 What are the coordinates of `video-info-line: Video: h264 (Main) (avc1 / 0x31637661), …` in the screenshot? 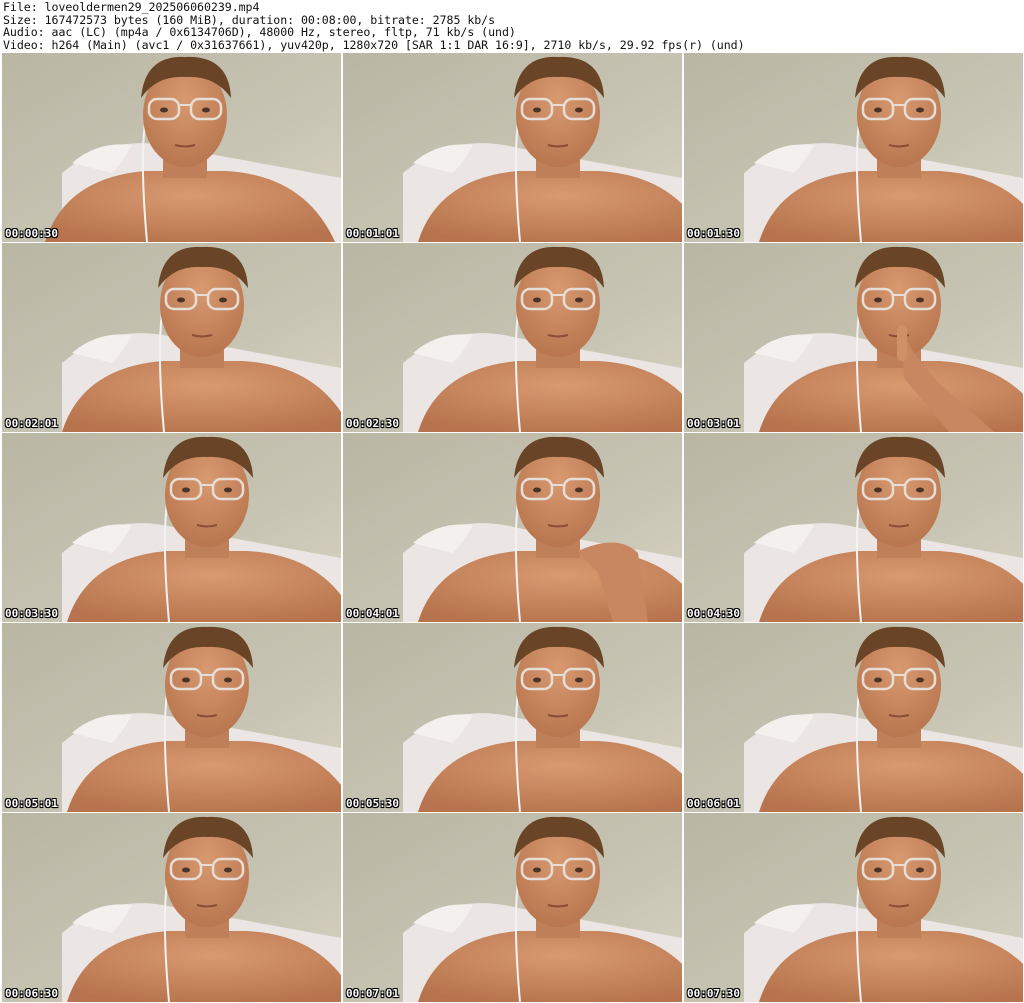 It's located at (374, 44).